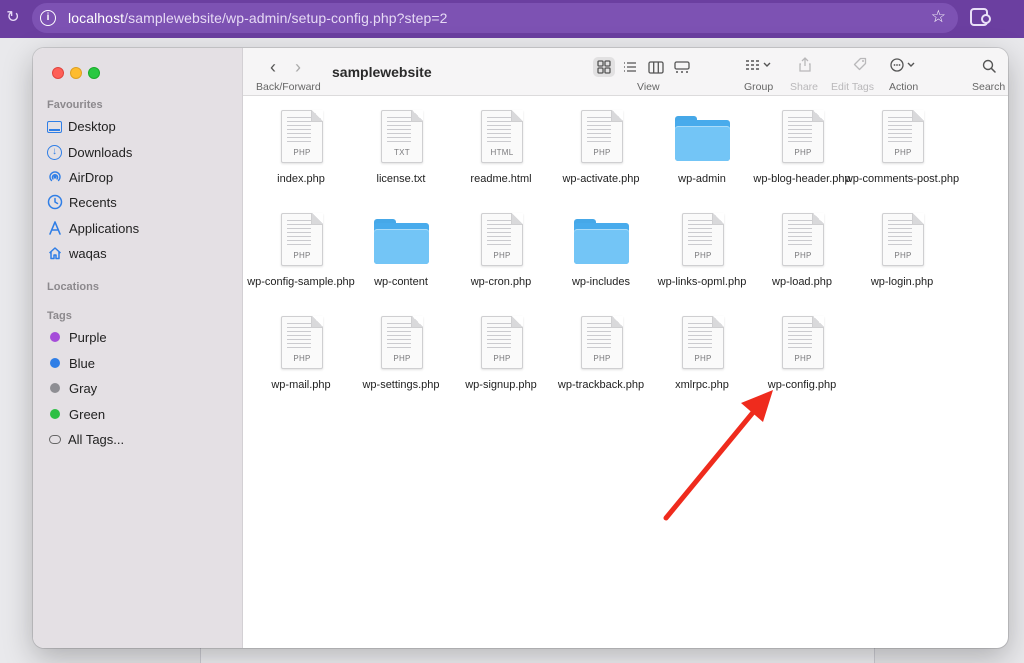 The width and height of the screenshot is (1024, 663). I want to click on file-item: PHP wp-config.php, so click(802, 352).